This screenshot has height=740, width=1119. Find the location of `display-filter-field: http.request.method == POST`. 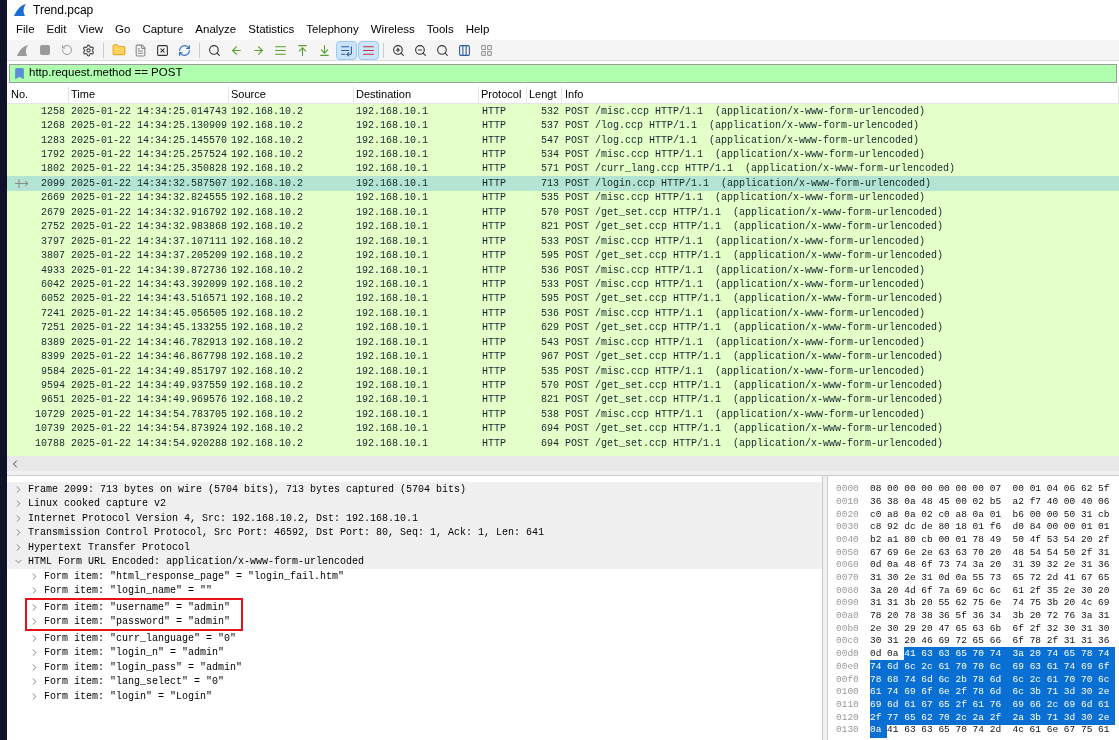

display-filter-field: http.request.method == POST is located at coordinates (563, 73).